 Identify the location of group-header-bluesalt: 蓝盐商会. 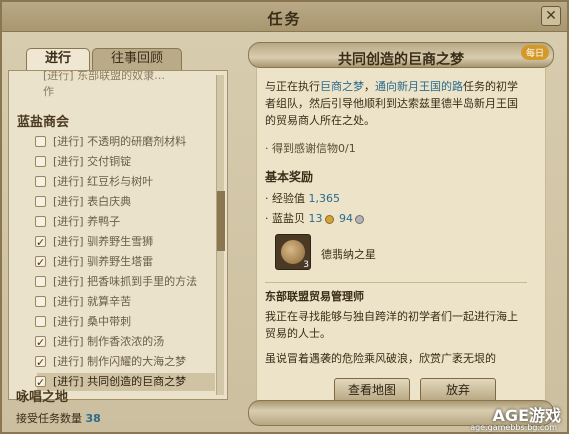
(43, 120).